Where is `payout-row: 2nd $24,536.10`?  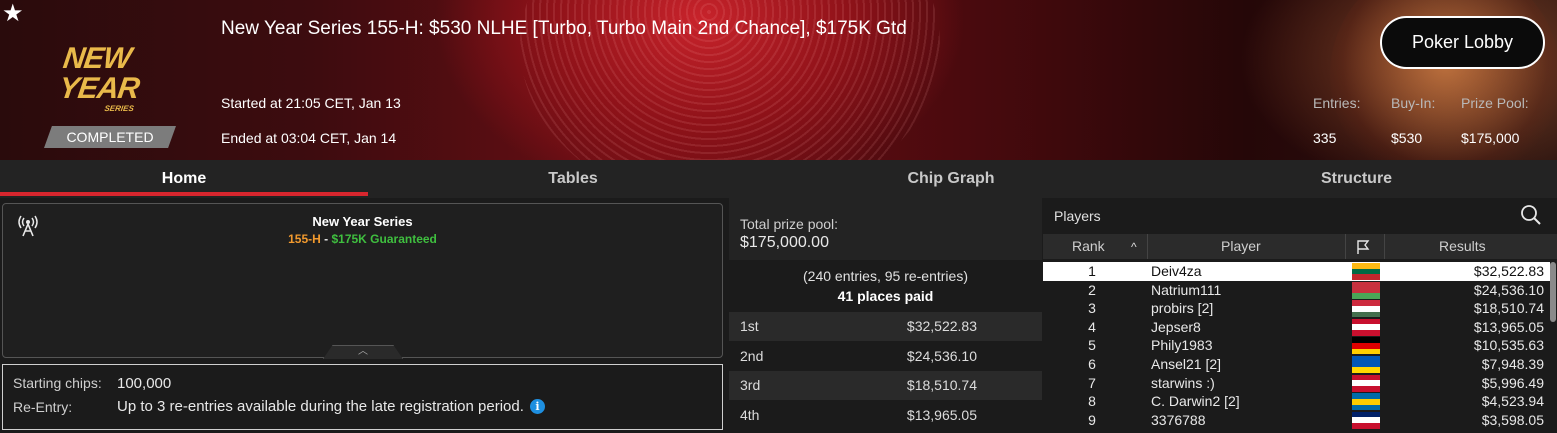 payout-row: 2nd $24,536.10 is located at coordinates (885, 356).